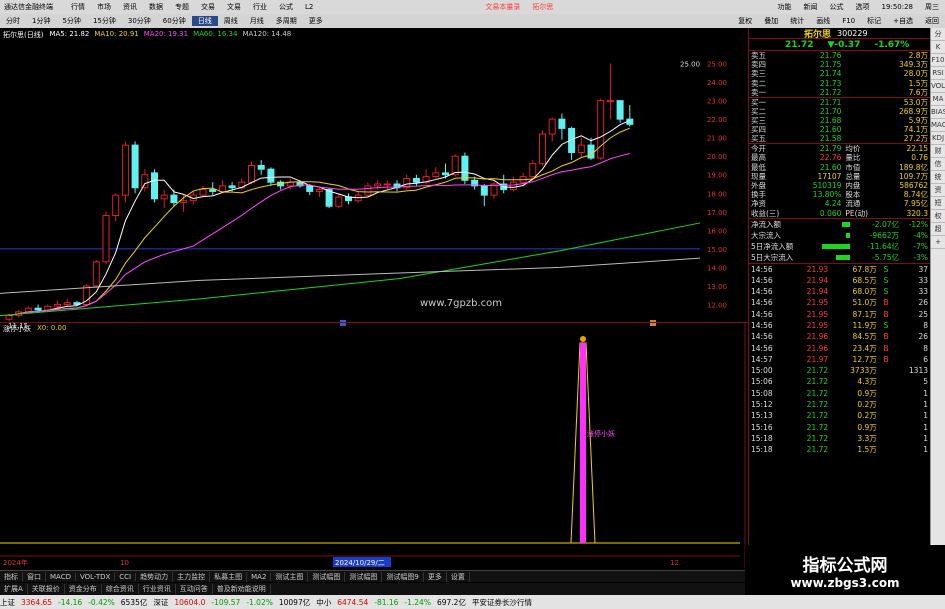 Image resolution: width=945 pixels, height=609 pixels. What do you see at coordinates (938, 112) in the screenshot?
I see `strip-button: BIAS` at bounding box center [938, 112].